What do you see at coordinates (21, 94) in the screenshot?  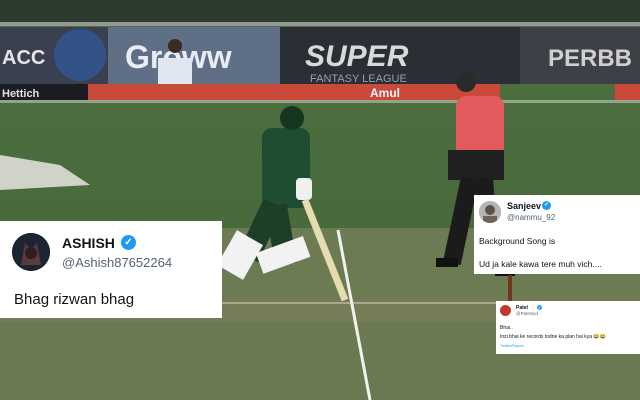 I see `board-hettich: Hettich` at bounding box center [21, 94].